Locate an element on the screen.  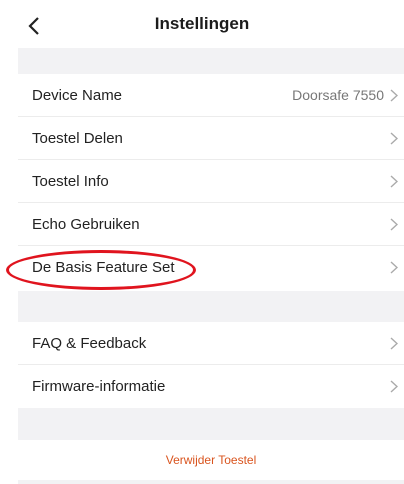
settings-item-echo-gebruiken: Echo Gebruiken is located at coordinates (211, 224).